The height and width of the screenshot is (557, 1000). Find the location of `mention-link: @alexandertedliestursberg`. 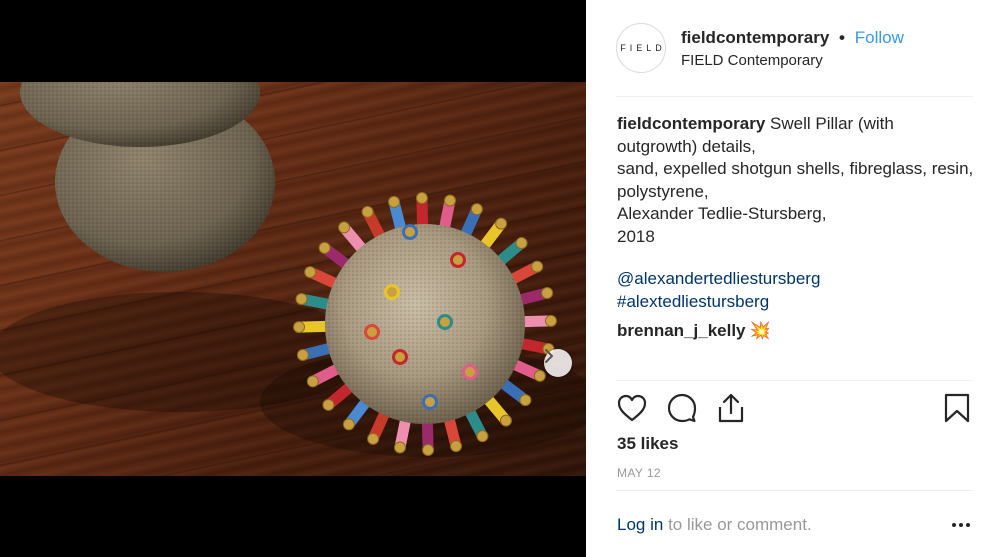

mention-link: @alexandertedliestursberg is located at coordinates (718, 279).